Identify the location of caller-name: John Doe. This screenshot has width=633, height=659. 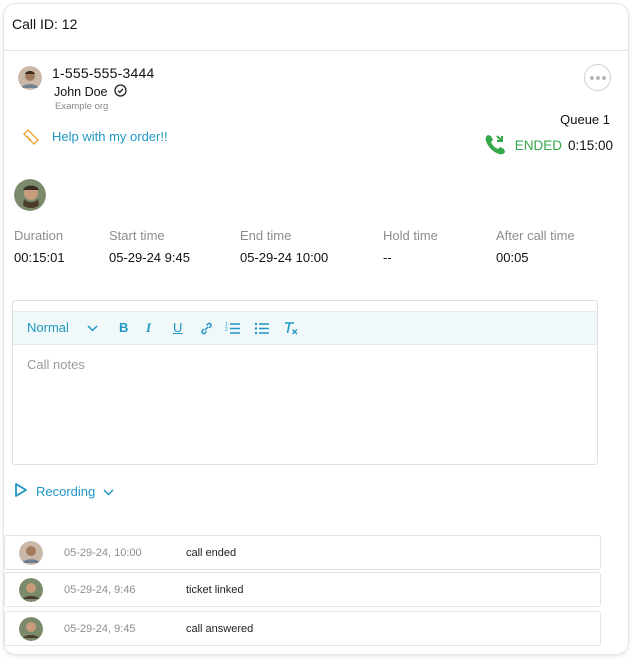
(81, 92).